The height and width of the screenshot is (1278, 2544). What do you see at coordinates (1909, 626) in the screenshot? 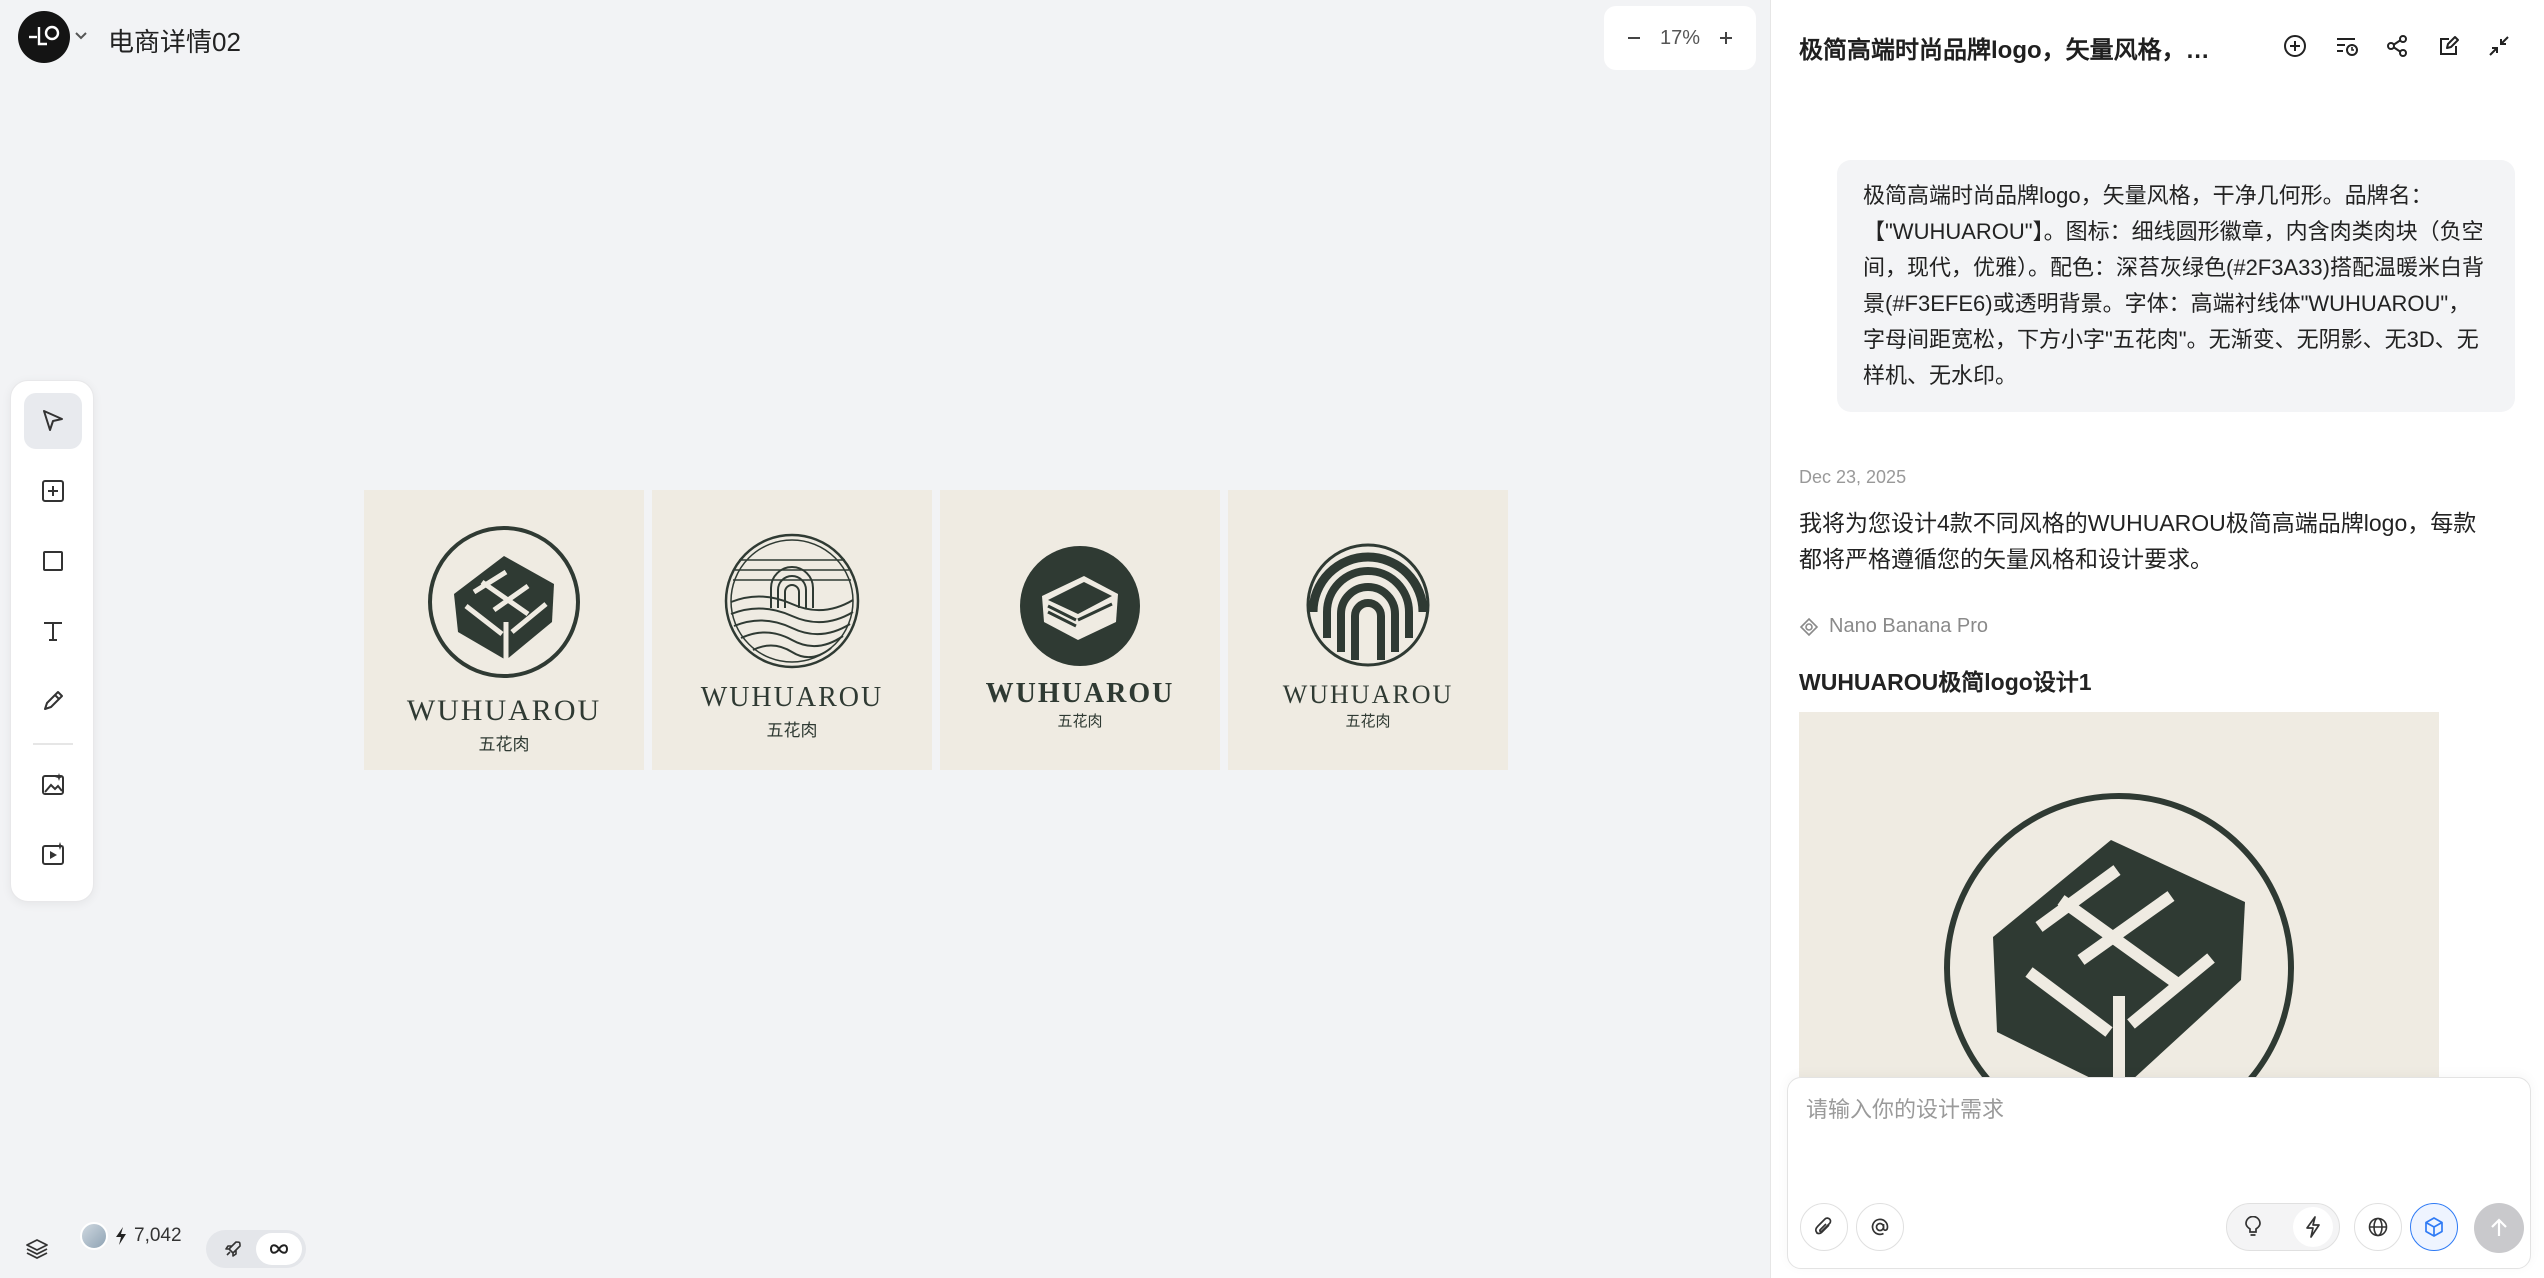
I see `model-name: Nano Banana Pro` at bounding box center [1909, 626].